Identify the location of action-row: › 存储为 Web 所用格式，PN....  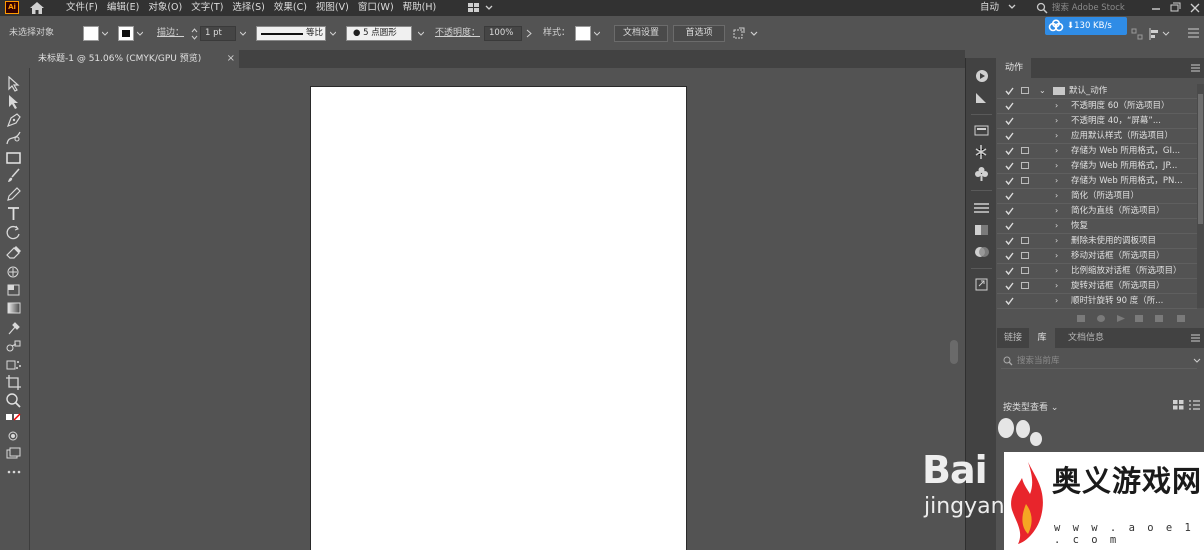
(1097, 181).